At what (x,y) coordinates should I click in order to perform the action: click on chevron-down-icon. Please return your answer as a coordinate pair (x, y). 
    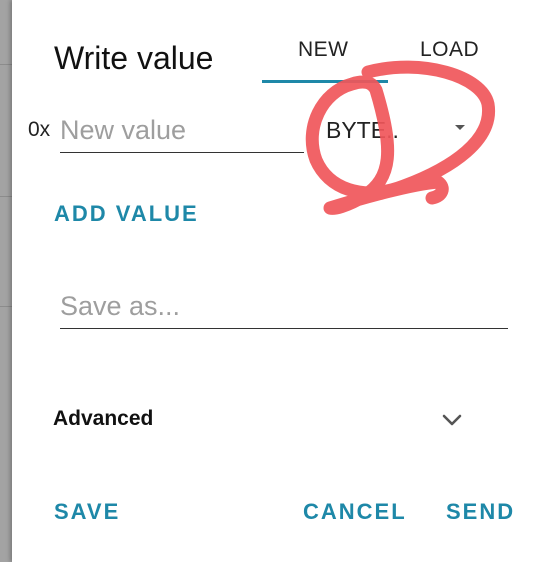
    Looking at the image, I should click on (452, 420).